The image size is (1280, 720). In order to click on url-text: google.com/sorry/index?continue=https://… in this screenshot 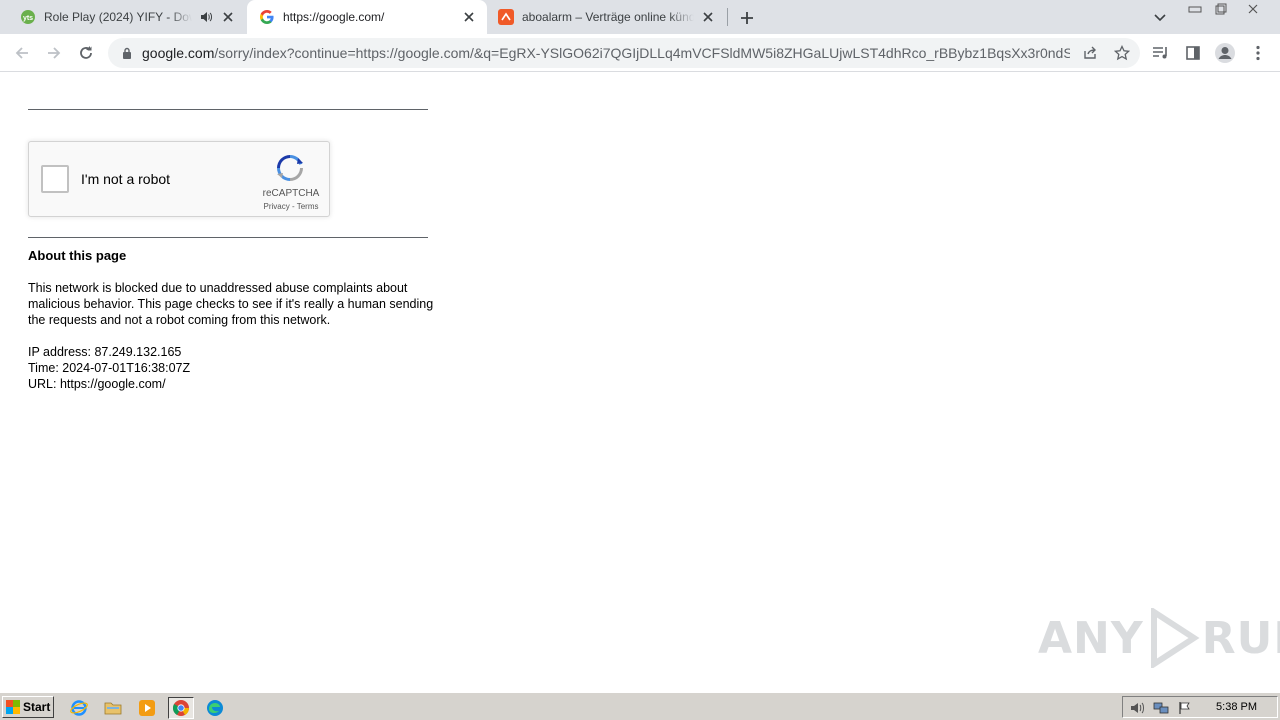, I will do `click(606, 53)`.